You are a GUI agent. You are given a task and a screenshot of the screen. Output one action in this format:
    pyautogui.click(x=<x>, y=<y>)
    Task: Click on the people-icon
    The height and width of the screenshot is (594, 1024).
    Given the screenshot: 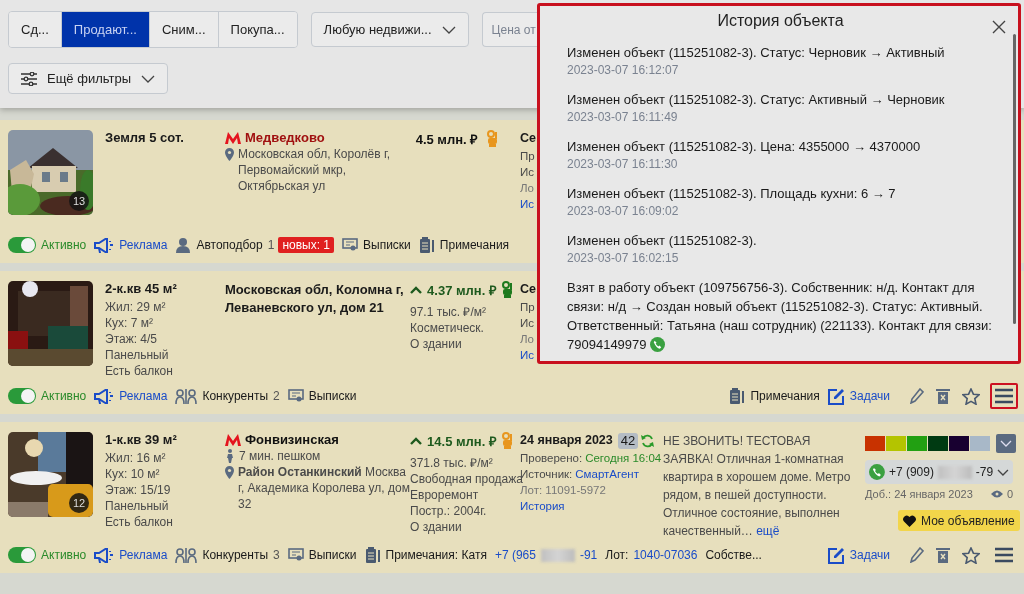 What is the action you would take?
    pyautogui.click(x=186, y=396)
    